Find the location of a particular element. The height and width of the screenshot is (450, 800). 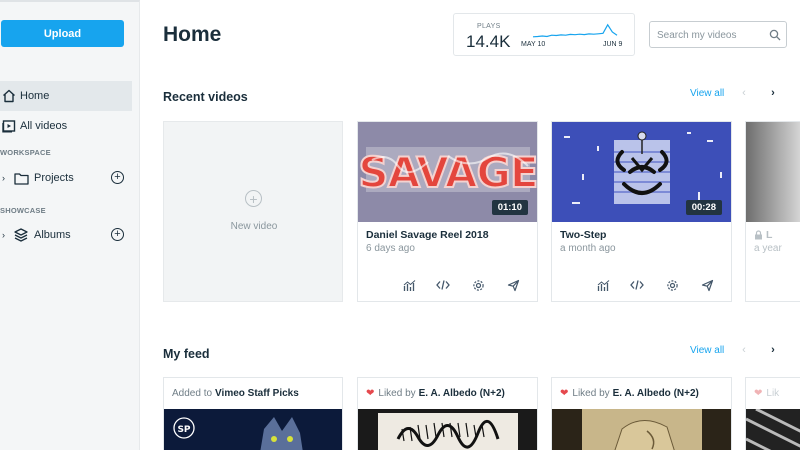

feed-card-header: ❤ Lik is located at coordinates (766, 393).